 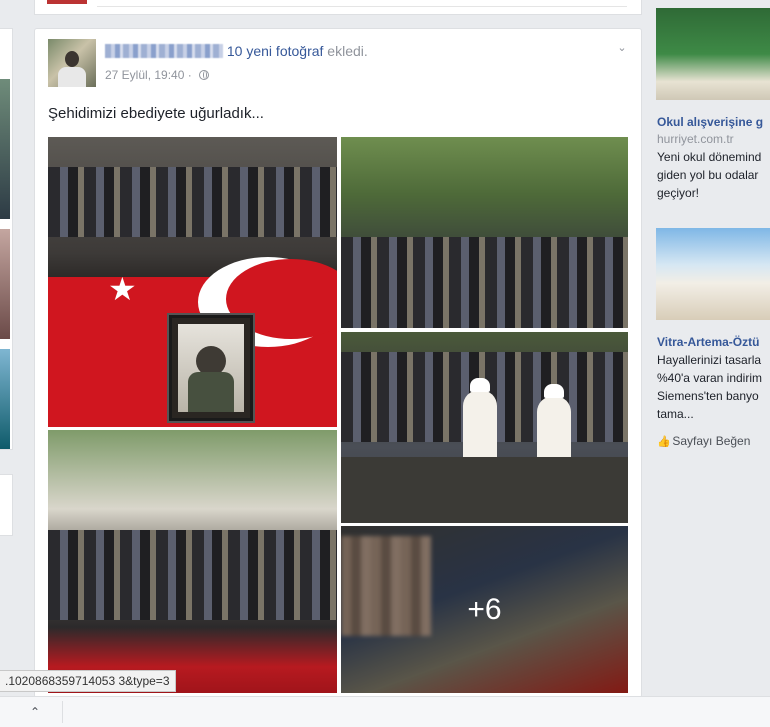 I want to click on more-photos-overlay: +6, so click(x=484, y=609).